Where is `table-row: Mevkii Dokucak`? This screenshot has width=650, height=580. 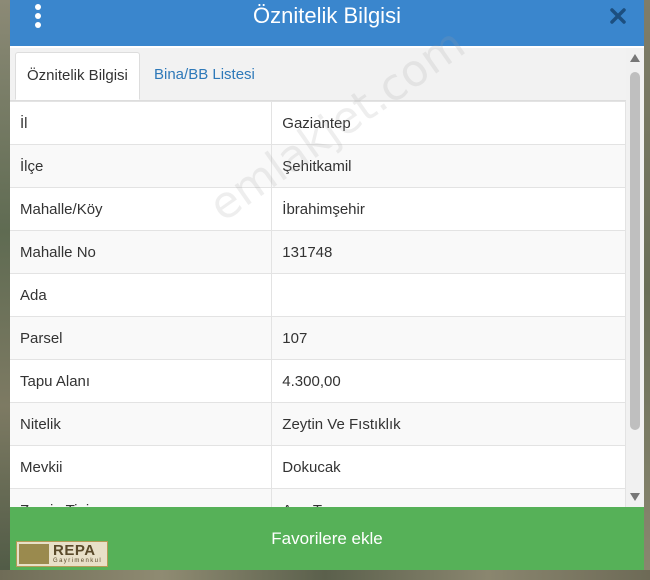
table-row: Mevkii Dokucak is located at coordinates (318, 467).